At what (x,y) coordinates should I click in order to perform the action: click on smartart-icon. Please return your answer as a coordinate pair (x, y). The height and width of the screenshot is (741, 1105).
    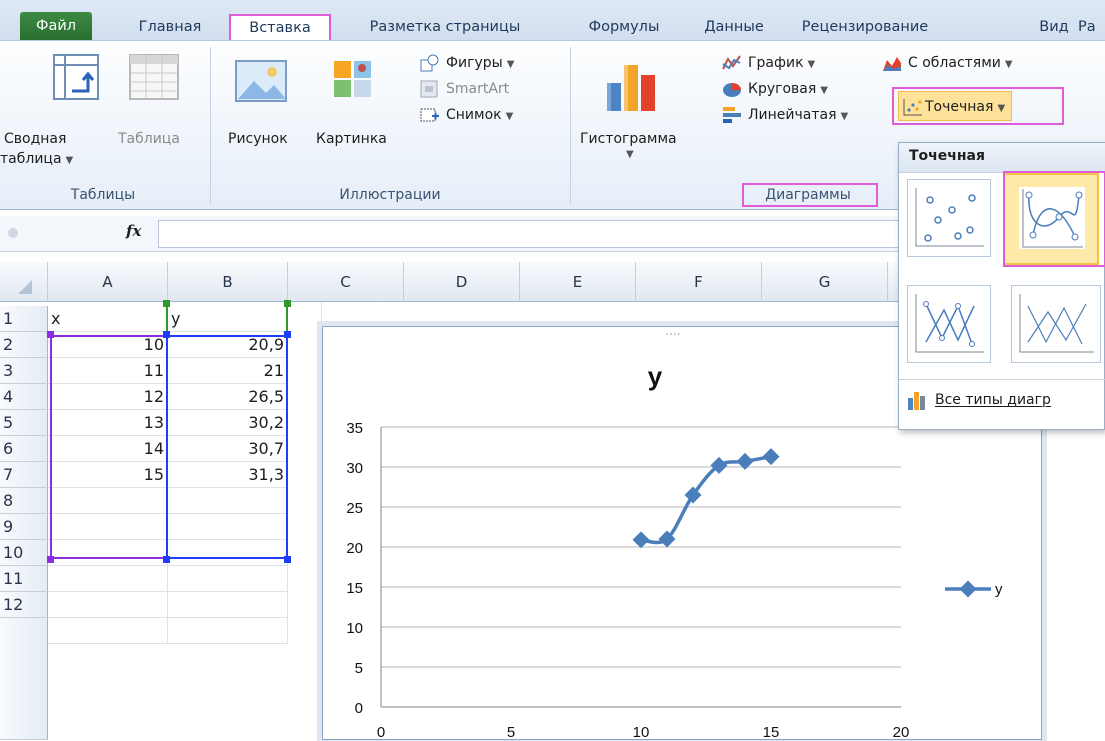
    Looking at the image, I should click on (429, 89).